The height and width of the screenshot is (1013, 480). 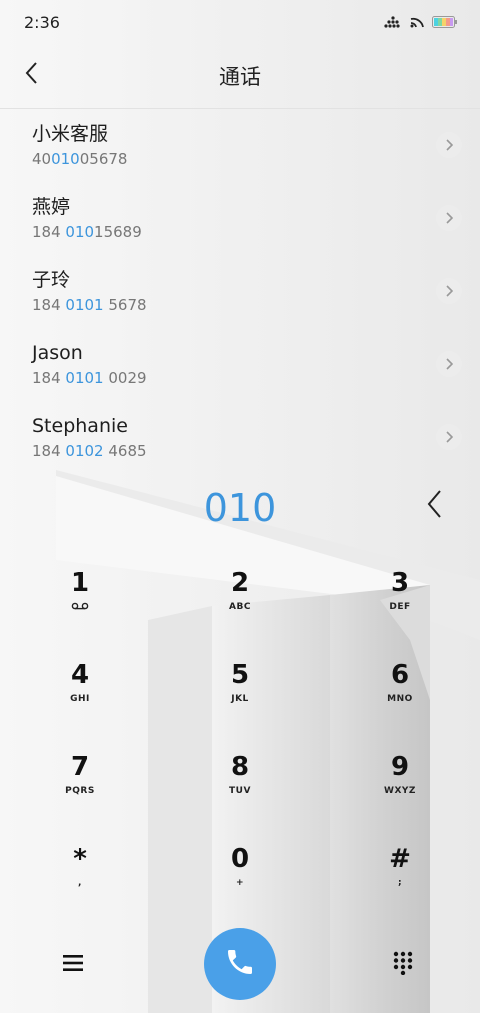 I want to click on key-letters: GHI, so click(x=80, y=699).